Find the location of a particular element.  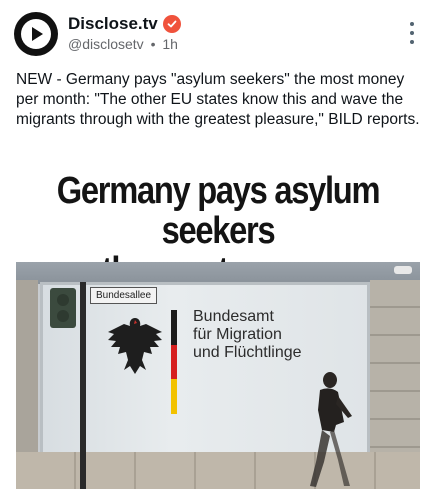

stone-base is located at coordinates (218, 470).